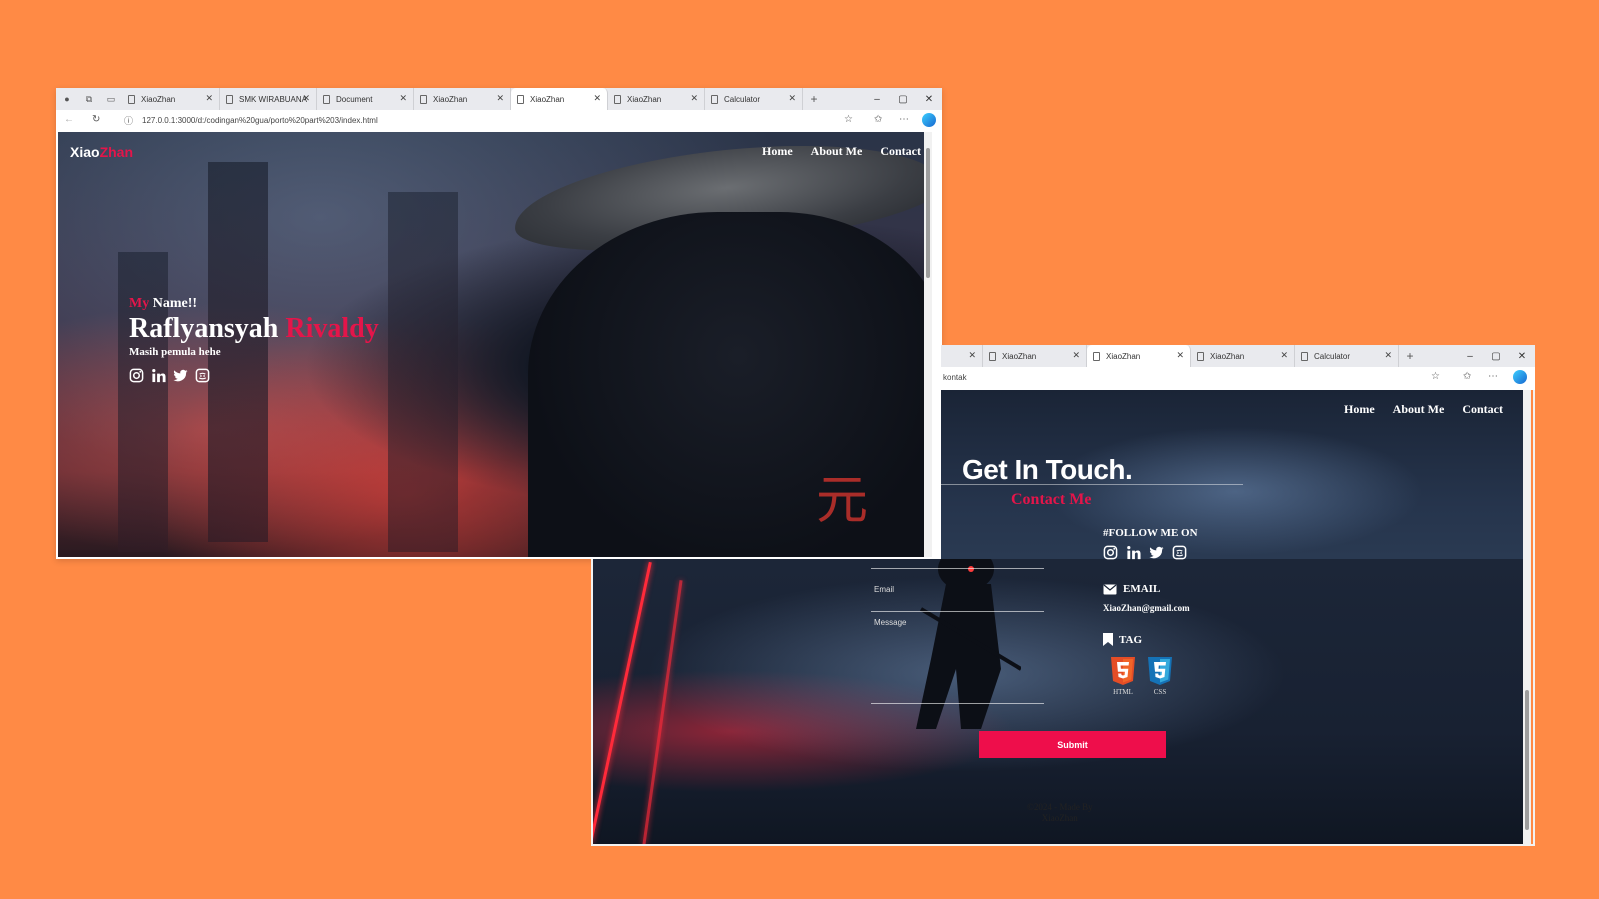  What do you see at coordinates (89, 99) in the screenshot?
I see `collections-icon: ⧉` at bounding box center [89, 99].